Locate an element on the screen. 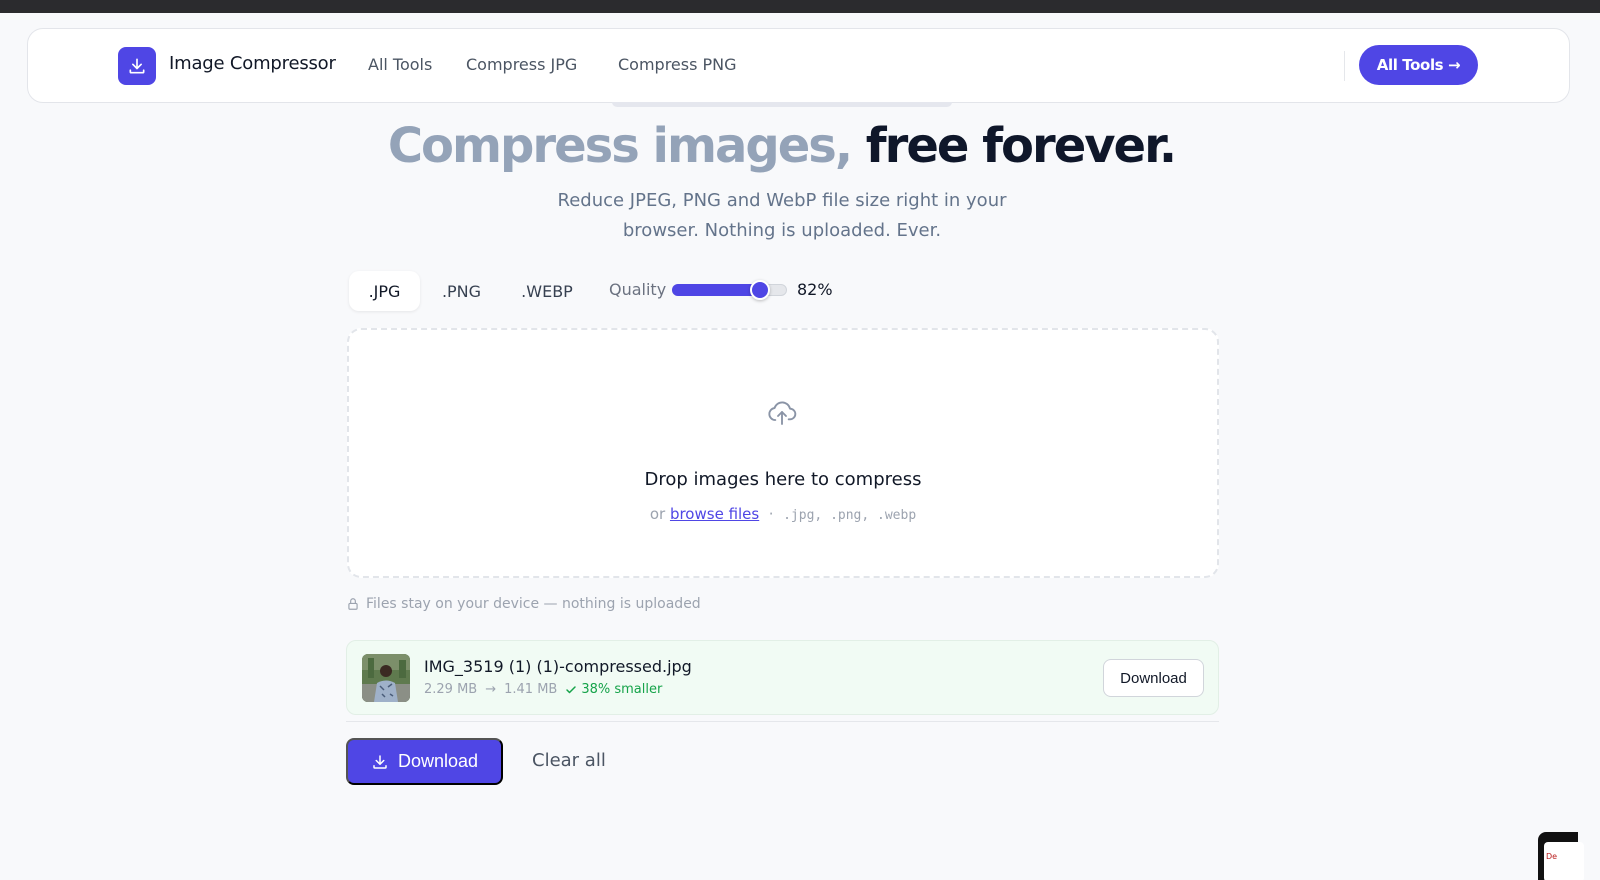 The image size is (1600, 880). dropzone-or-text: or is located at coordinates (657, 514).